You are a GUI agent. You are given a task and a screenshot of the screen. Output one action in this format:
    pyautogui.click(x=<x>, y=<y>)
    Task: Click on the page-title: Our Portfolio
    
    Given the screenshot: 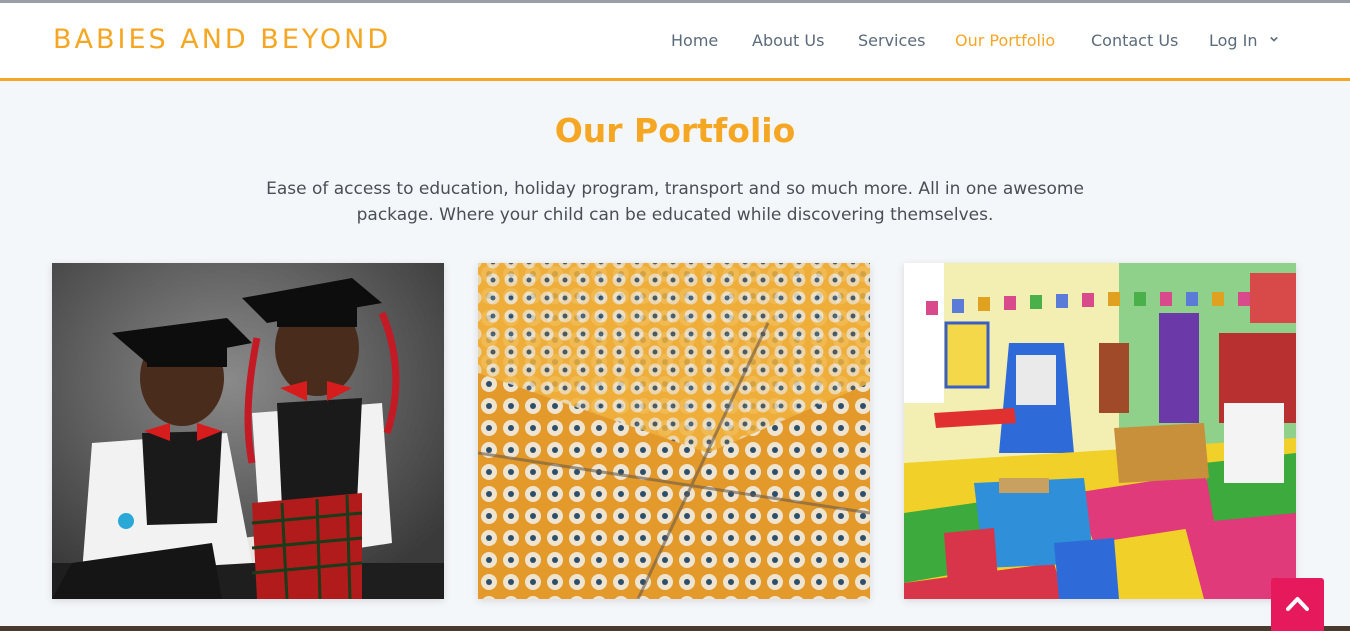 What is the action you would take?
    pyautogui.click(x=675, y=130)
    